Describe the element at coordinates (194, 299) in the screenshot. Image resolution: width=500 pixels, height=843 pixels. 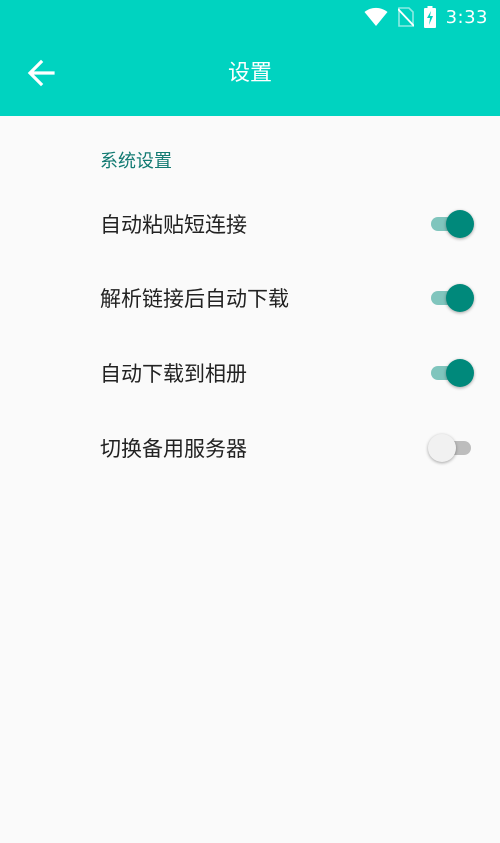
I see `setting-label-auto-download: 解析链接后自动下载` at that location.